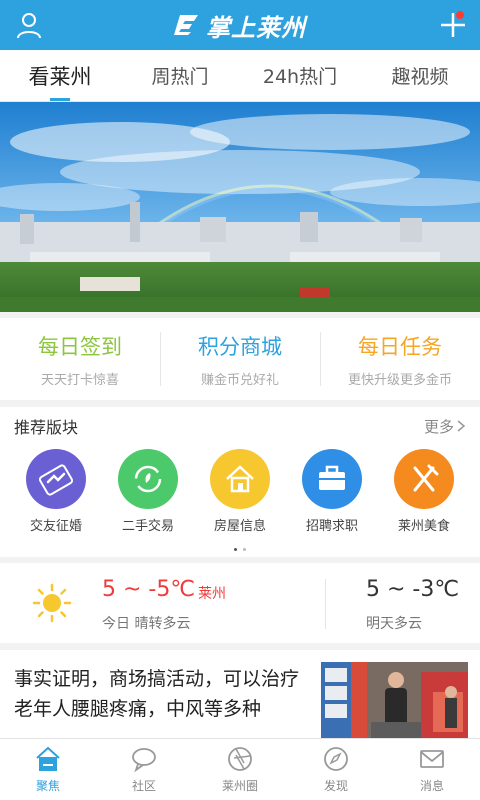 The image size is (480, 800). I want to click on quick-title: 每日任务, so click(400, 346).